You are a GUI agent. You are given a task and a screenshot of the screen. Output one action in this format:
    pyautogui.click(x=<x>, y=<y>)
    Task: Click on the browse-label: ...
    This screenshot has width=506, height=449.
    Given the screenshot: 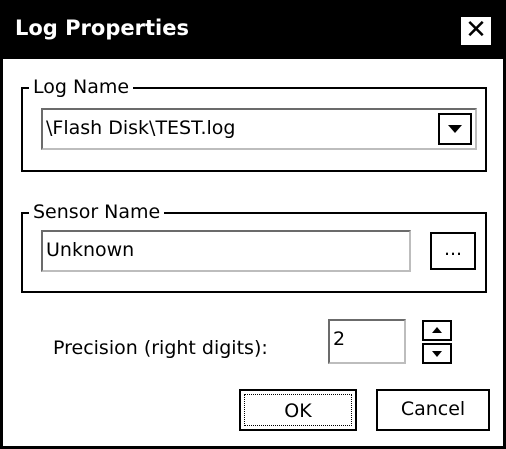 What is the action you would take?
    pyautogui.click(x=453, y=249)
    